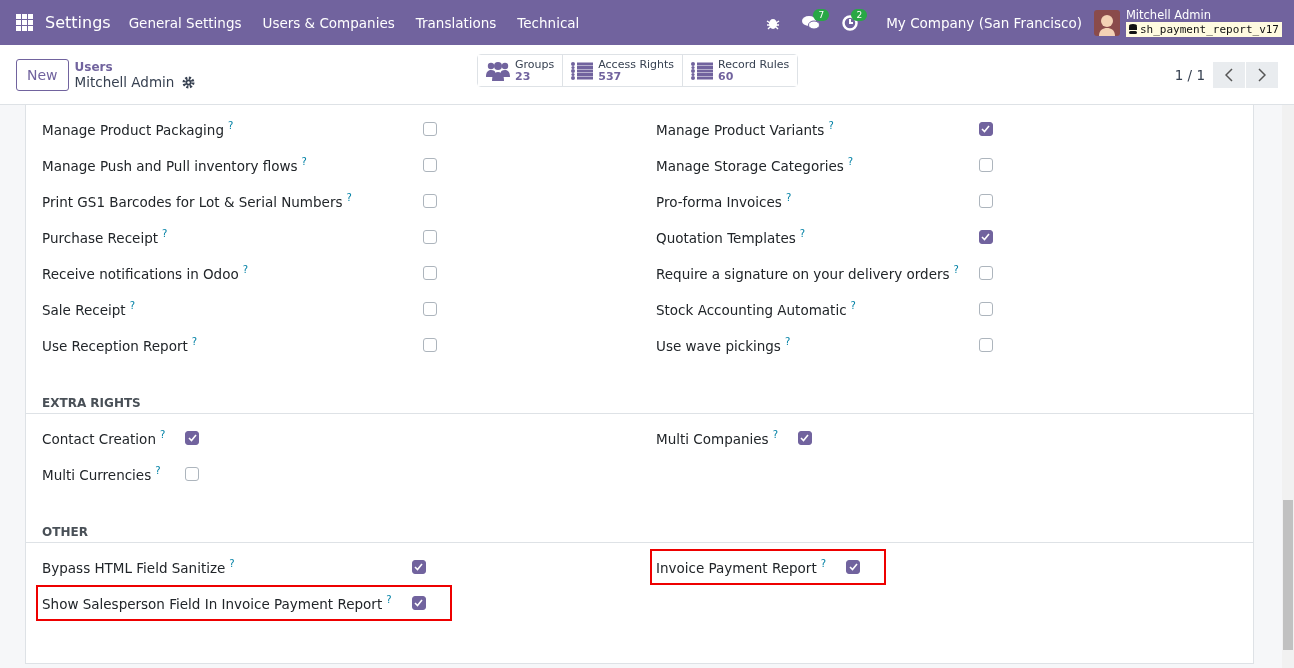 The width and height of the screenshot is (1294, 668). I want to click on field-label: Stock Accounting Automatic $^{?}$, so click(756, 309).